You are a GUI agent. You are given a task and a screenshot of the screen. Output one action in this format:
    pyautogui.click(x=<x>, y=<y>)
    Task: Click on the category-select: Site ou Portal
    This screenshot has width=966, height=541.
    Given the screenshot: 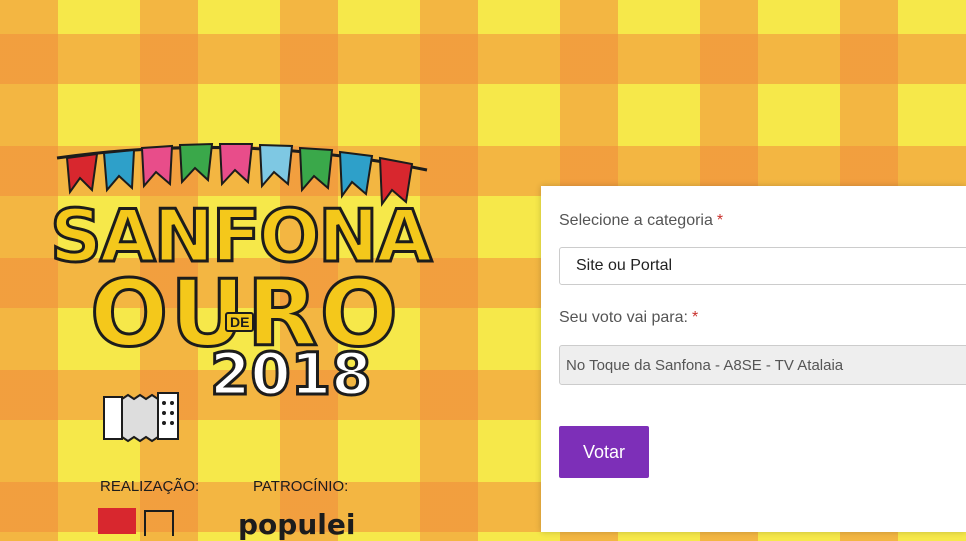 What is the action you would take?
    pyautogui.click(x=762, y=266)
    